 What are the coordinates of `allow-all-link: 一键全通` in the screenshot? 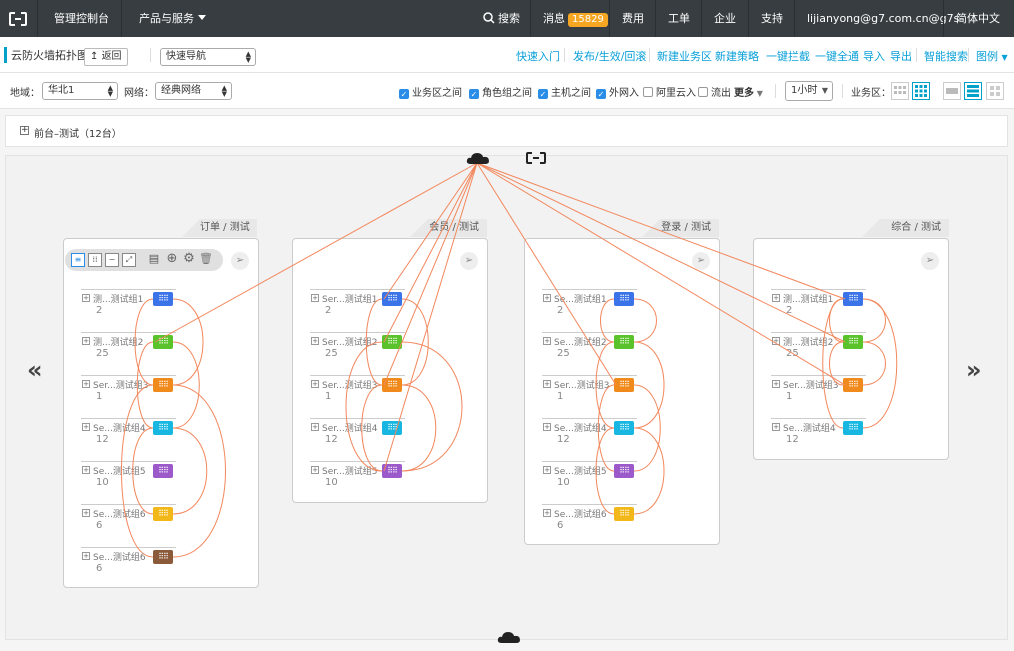 It's located at (837, 56).